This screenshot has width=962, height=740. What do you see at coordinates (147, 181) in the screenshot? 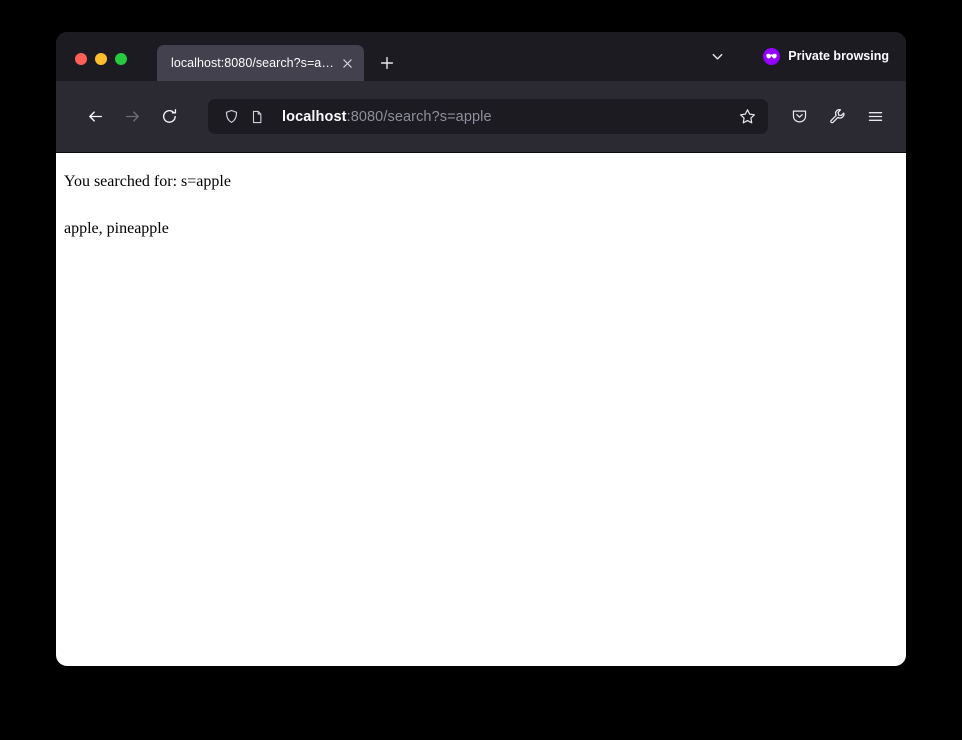
I see `search-echo-text: You searched for: s=apple` at bounding box center [147, 181].